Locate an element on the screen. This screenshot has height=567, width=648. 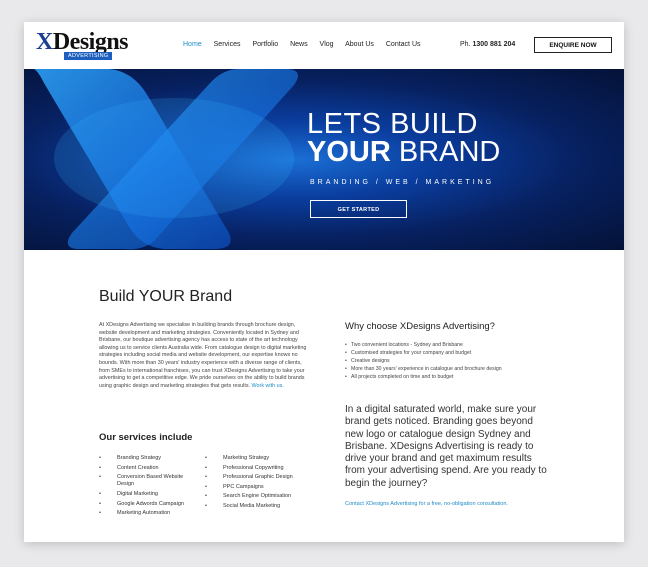
list-item: Marketing Strategy is located at coordinates (255, 458).